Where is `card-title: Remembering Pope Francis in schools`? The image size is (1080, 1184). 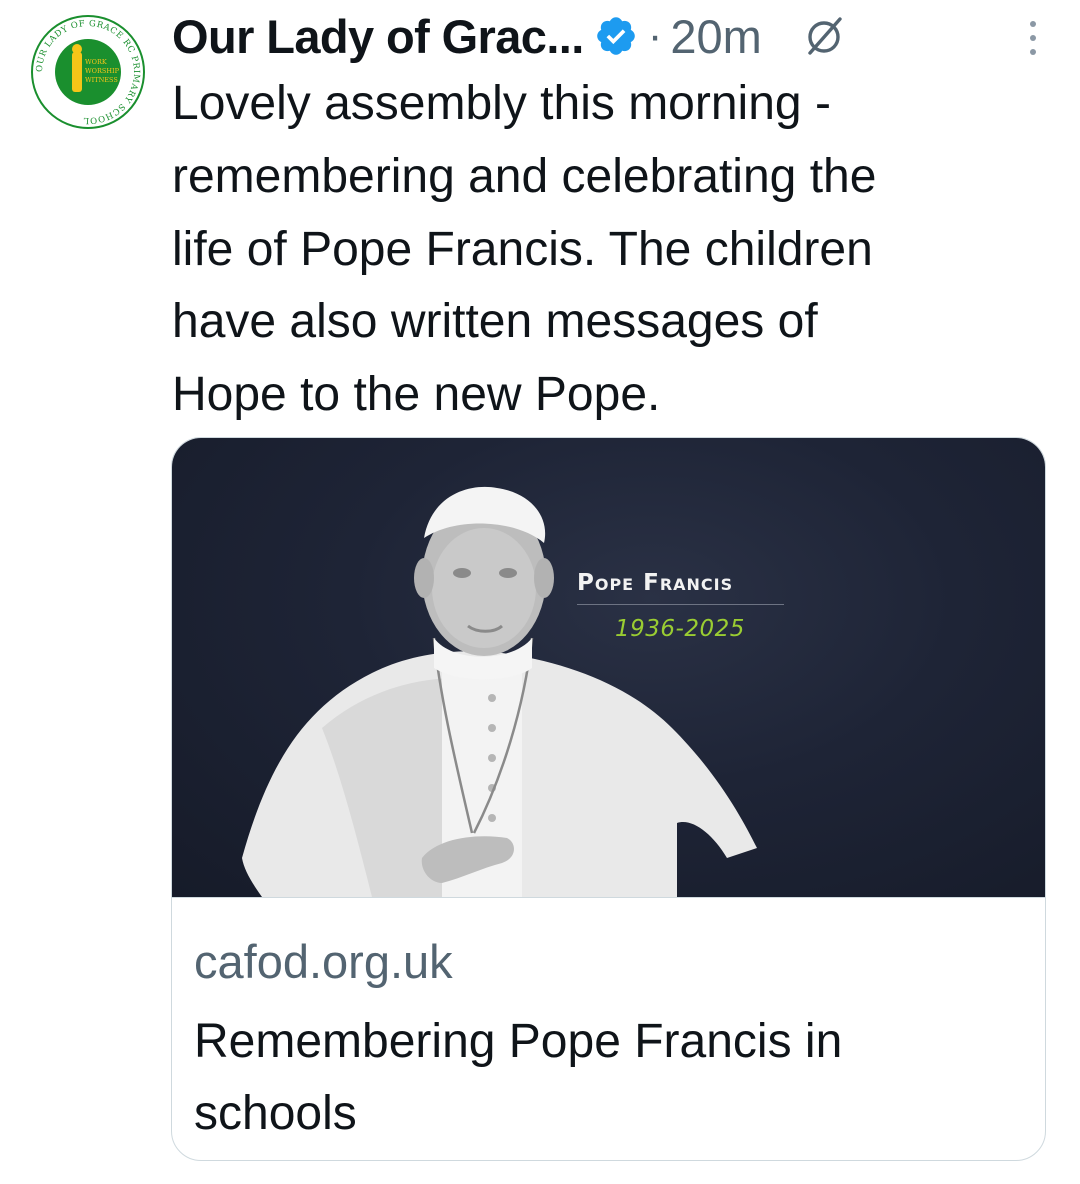 card-title: Remembering Pope Francis in schools is located at coordinates (604, 1078).